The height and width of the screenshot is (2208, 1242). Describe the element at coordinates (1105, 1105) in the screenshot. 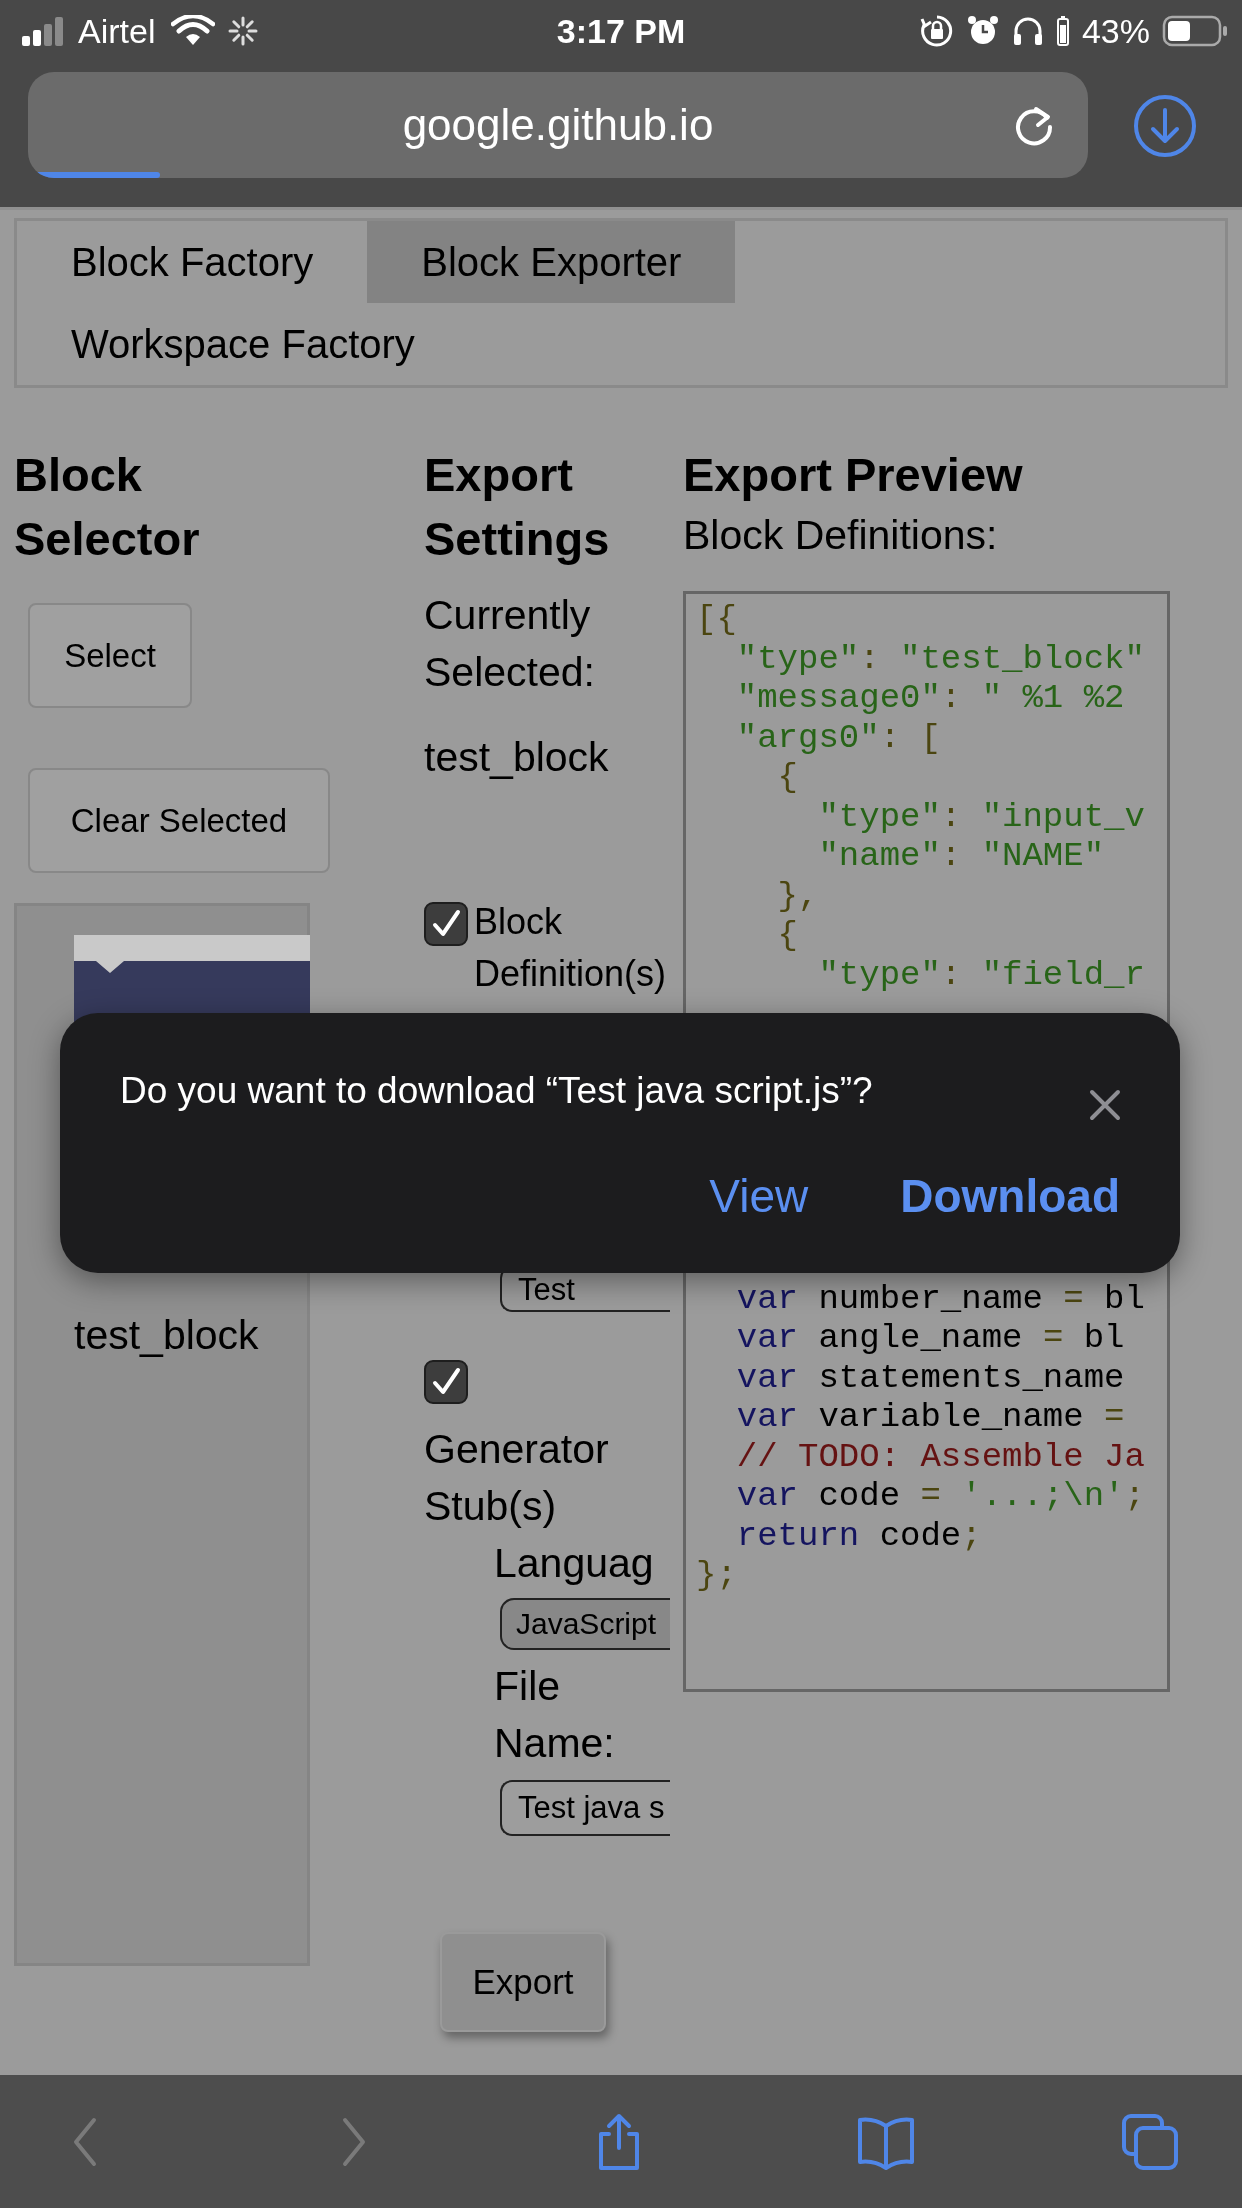

I see `close-icon` at that location.